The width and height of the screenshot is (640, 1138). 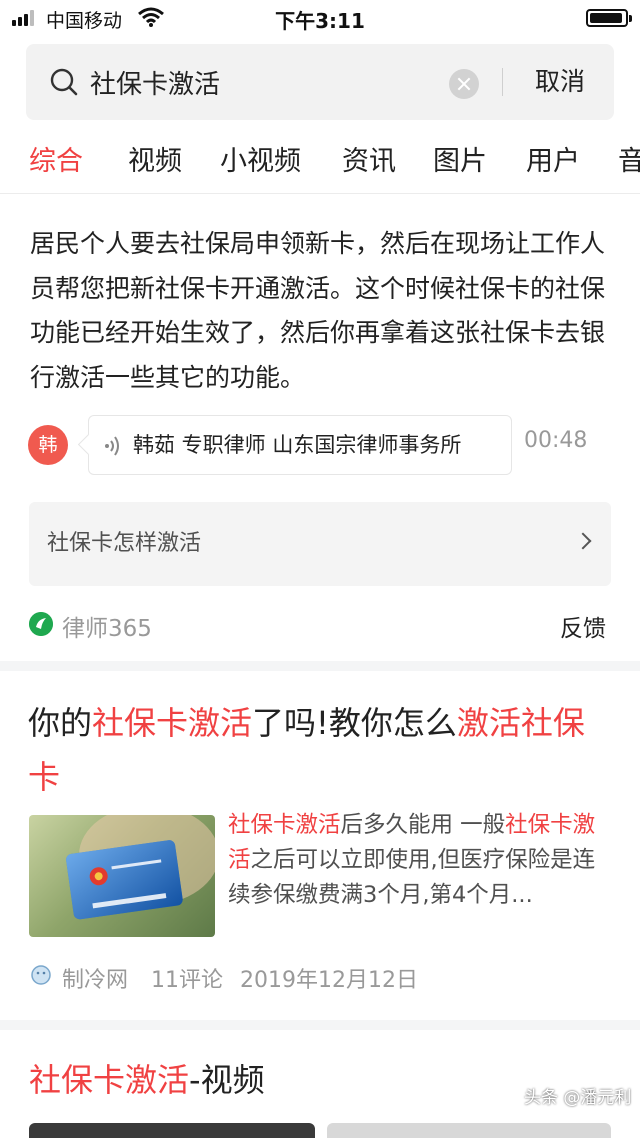 I want to click on tab-images: 图片, so click(x=460, y=162).